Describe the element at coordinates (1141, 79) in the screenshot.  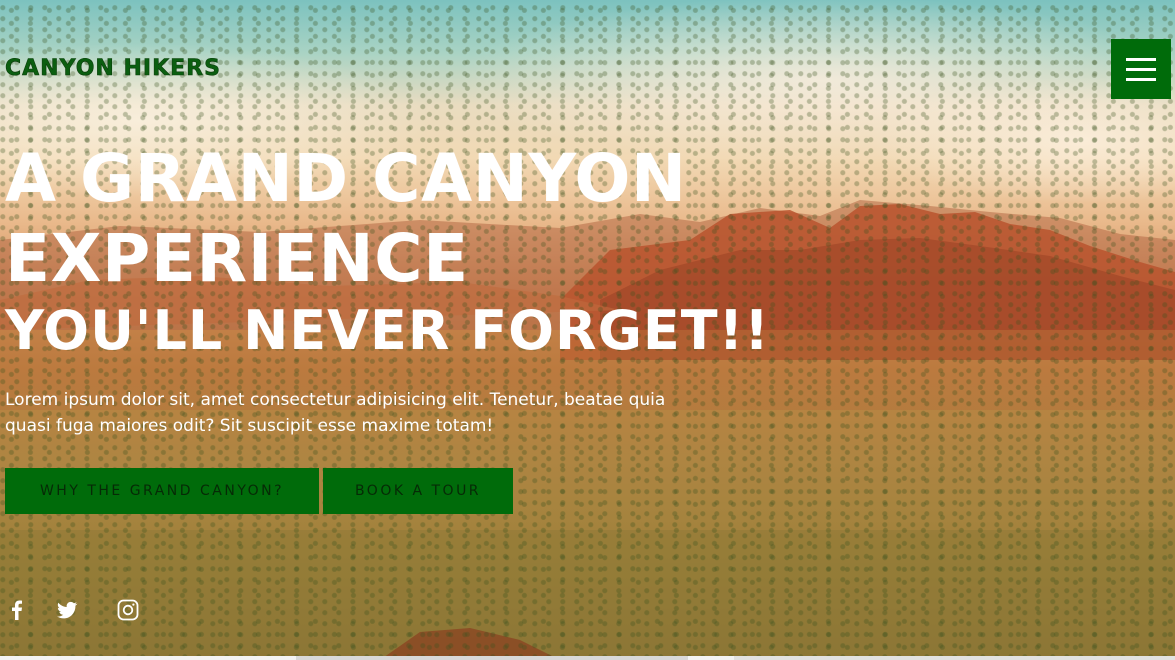
I see `hamburger-icon-bar-bottom` at that location.